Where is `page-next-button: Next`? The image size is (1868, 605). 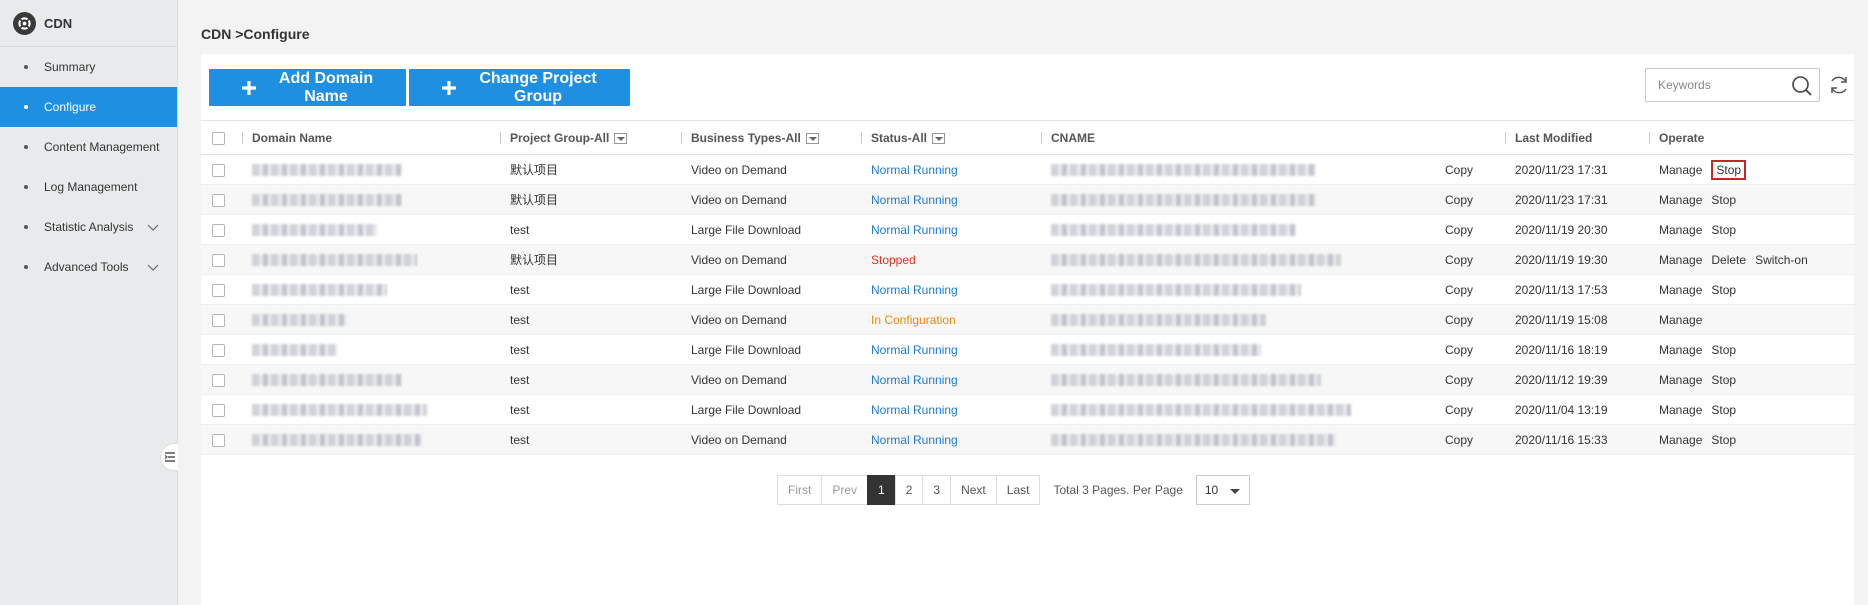 page-next-button: Next is located at coordinates (973, 490).